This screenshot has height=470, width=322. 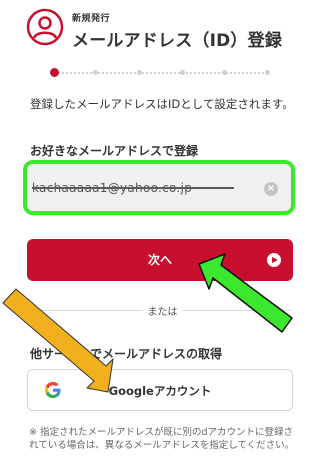 I want to click on divider-line-left, so click(x=85, y=310).